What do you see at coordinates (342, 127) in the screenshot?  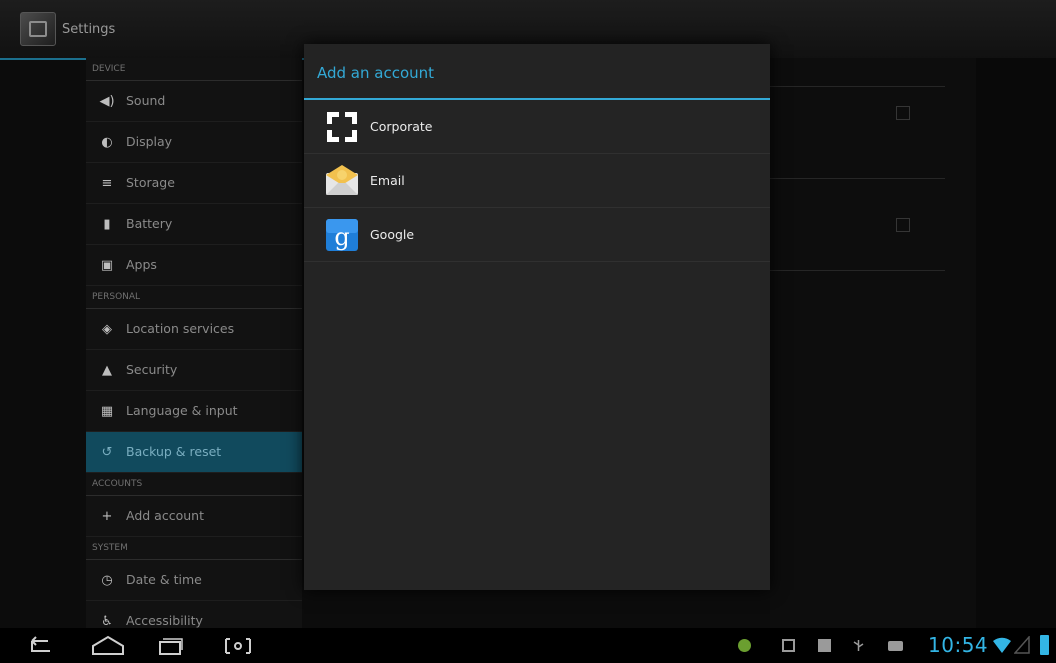 I see `corporate-icon` at bounding box center [342, 127].